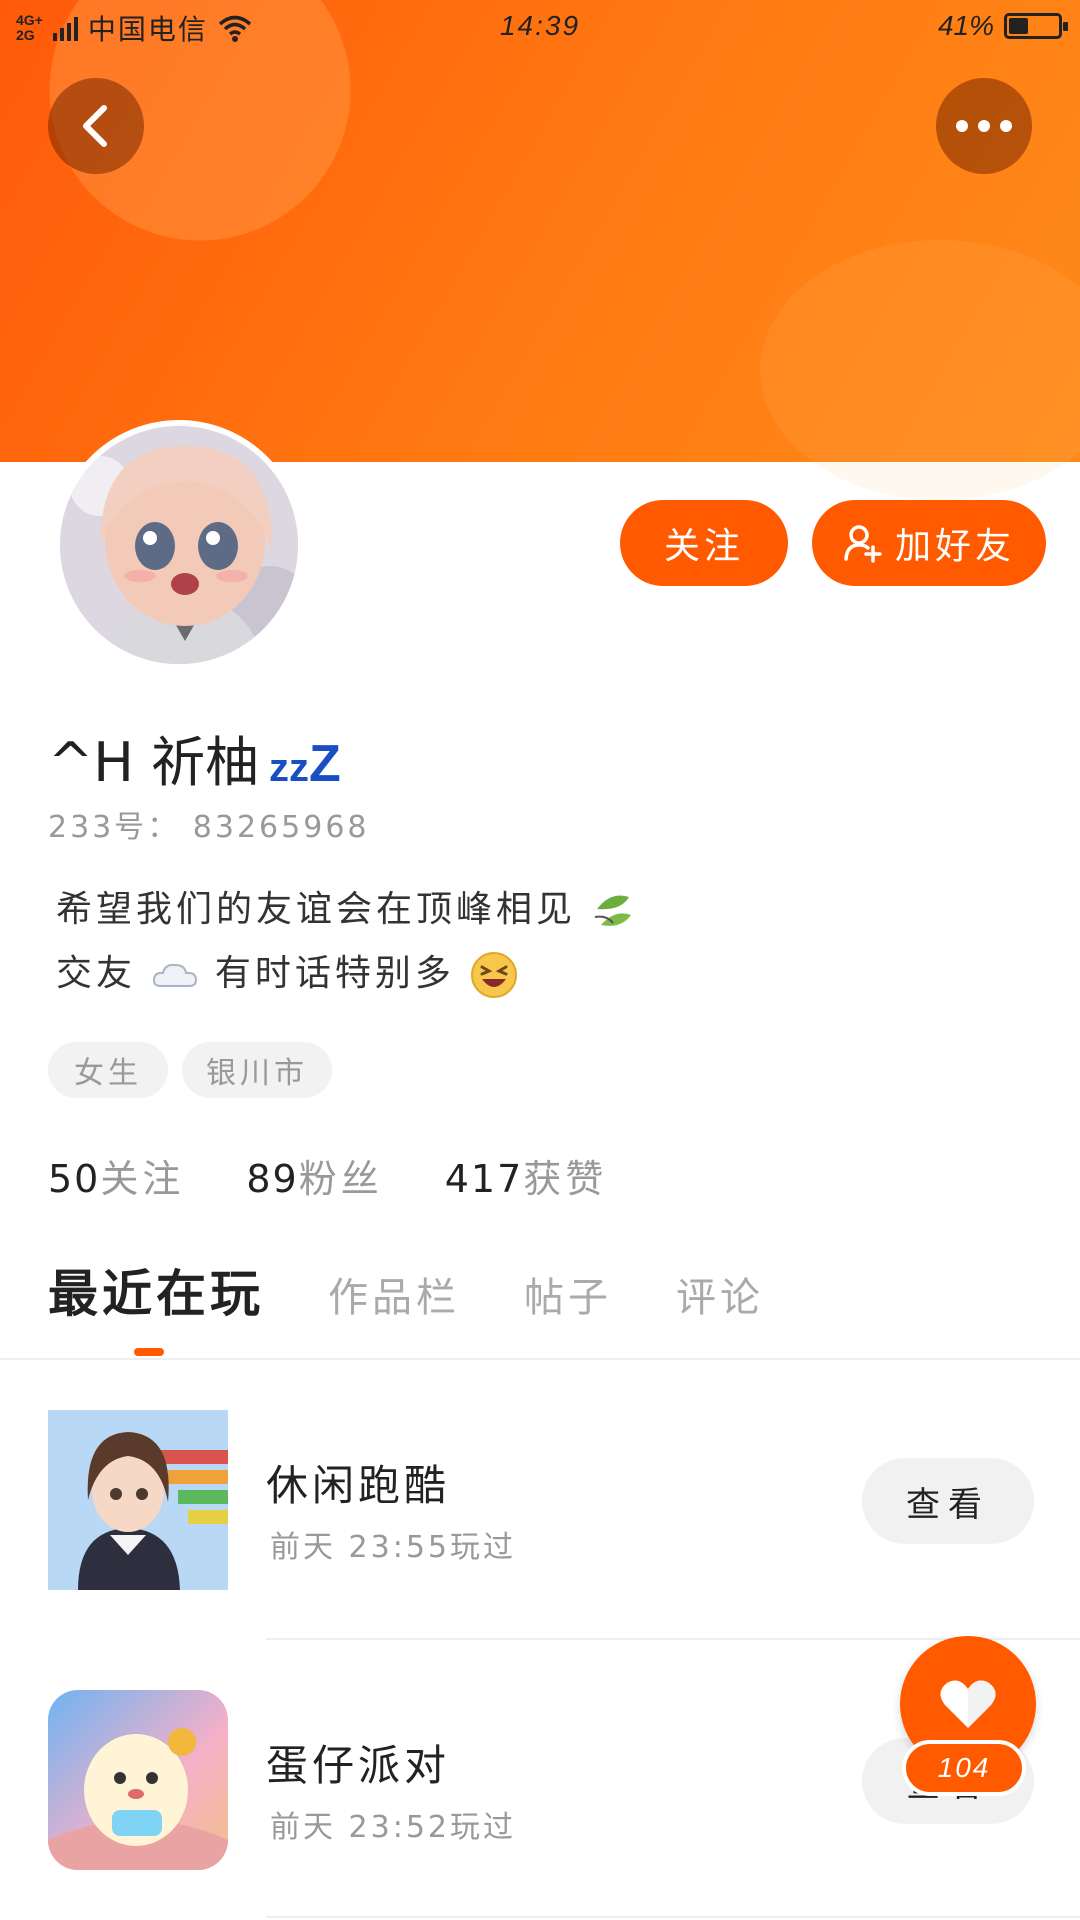 The width and height of the screenshot is (1080, 1920). I want to click on game-last-played: 前天 23:52玩过, so click(393, 1827).